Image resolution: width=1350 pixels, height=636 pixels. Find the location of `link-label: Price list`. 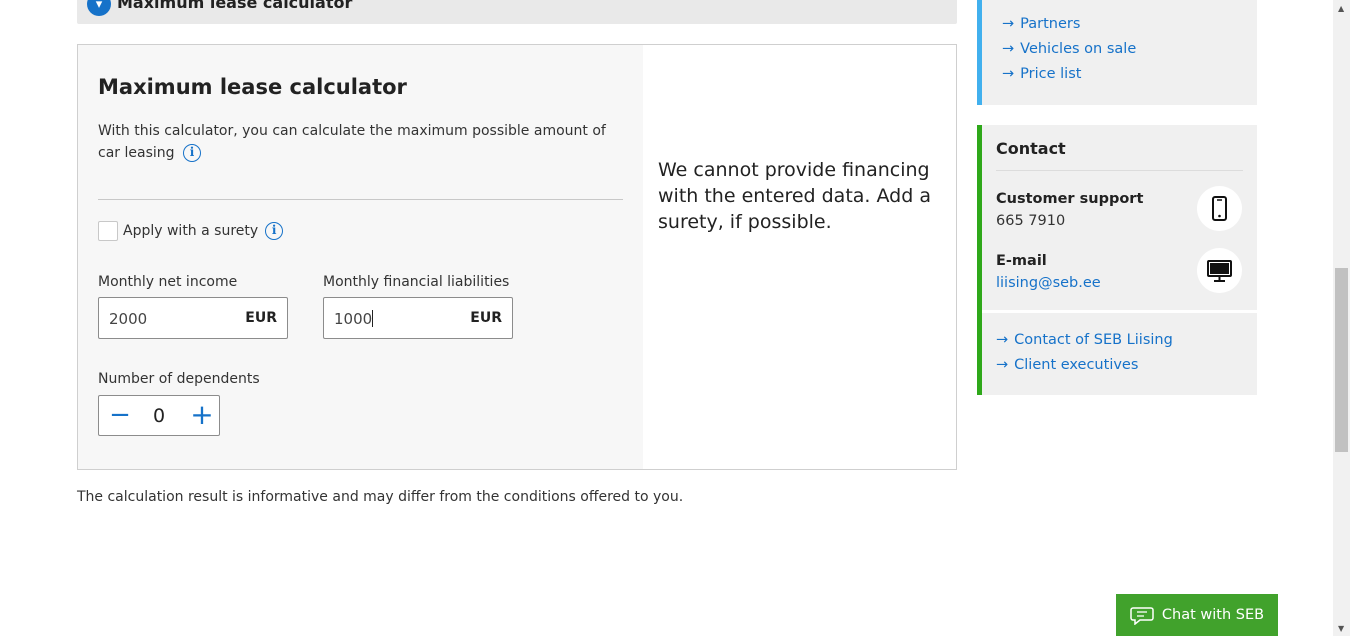

link-label: Price list is located at coordinates (1051, 74).